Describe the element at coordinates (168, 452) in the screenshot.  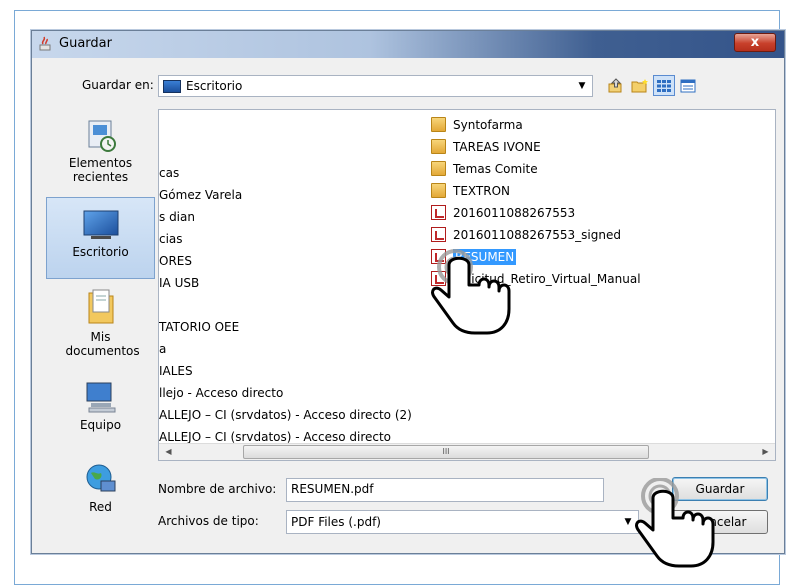
I see `scroll-left-arrow-icon: ◀` at that location.